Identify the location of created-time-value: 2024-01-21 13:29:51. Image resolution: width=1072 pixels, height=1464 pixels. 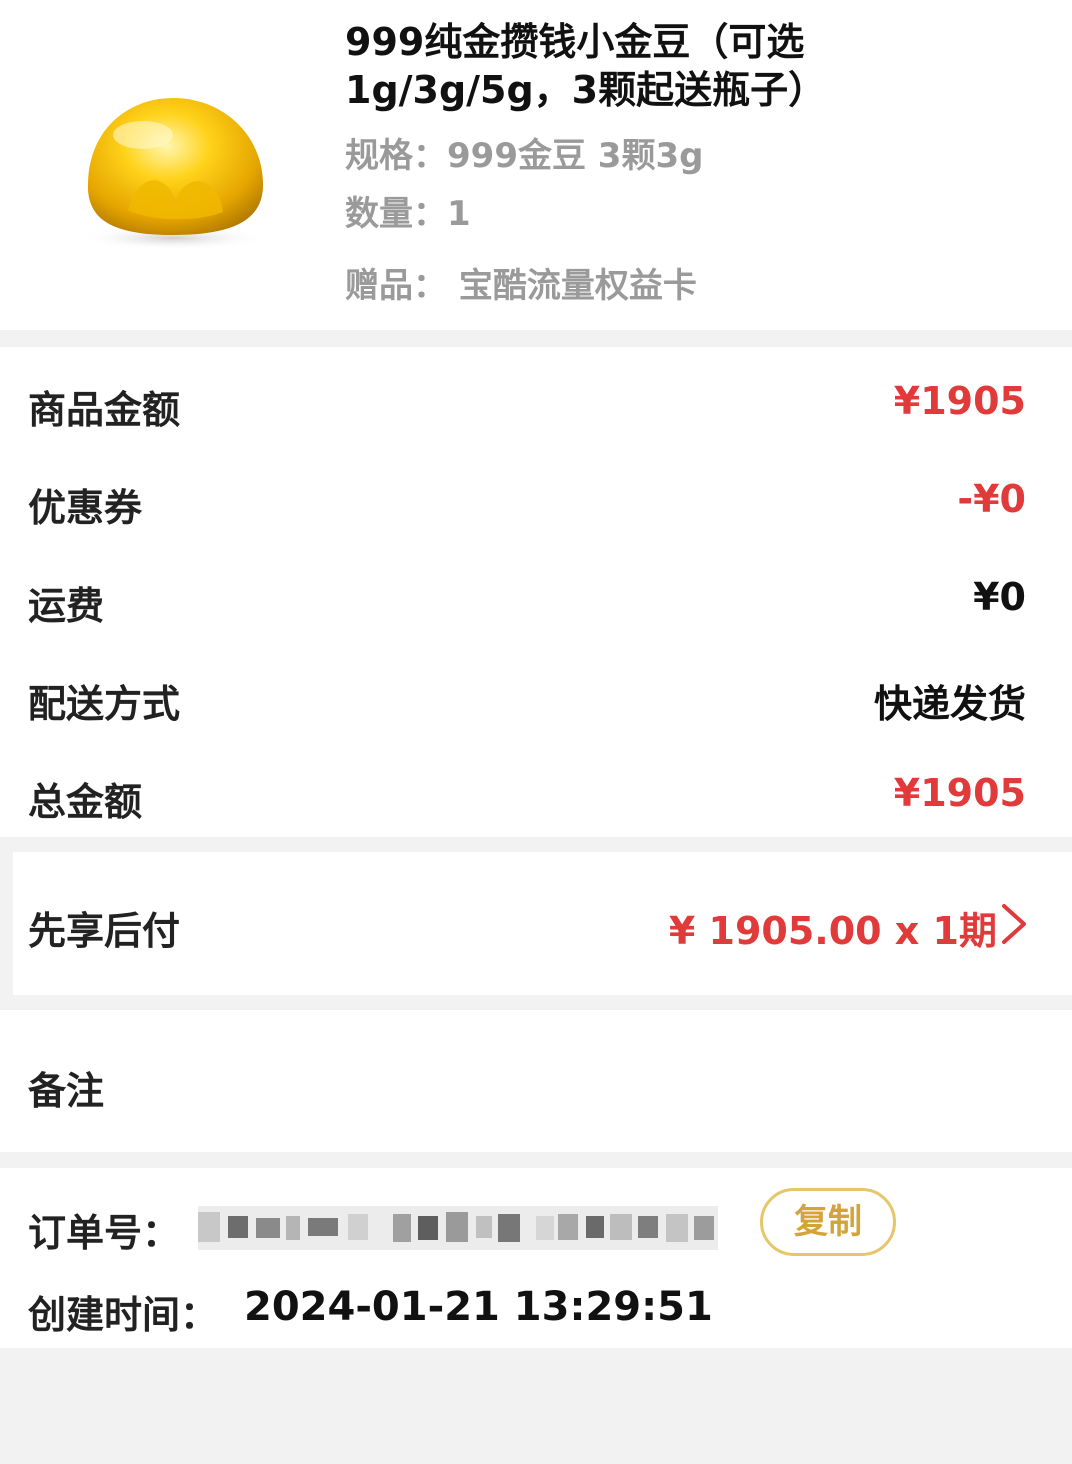
(478, 1307).